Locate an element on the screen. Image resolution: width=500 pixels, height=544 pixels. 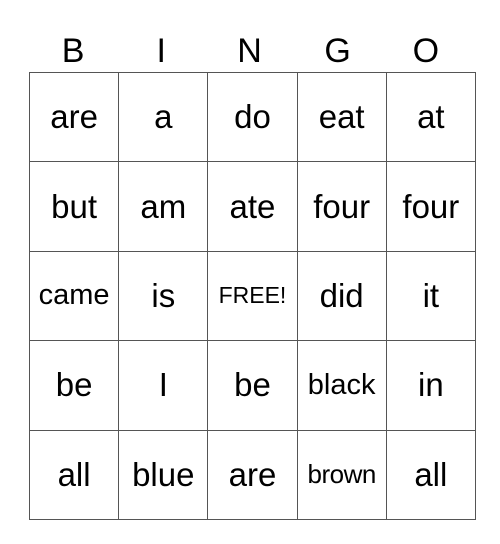
bingo-cell: it is located at coordinates (430, 296).